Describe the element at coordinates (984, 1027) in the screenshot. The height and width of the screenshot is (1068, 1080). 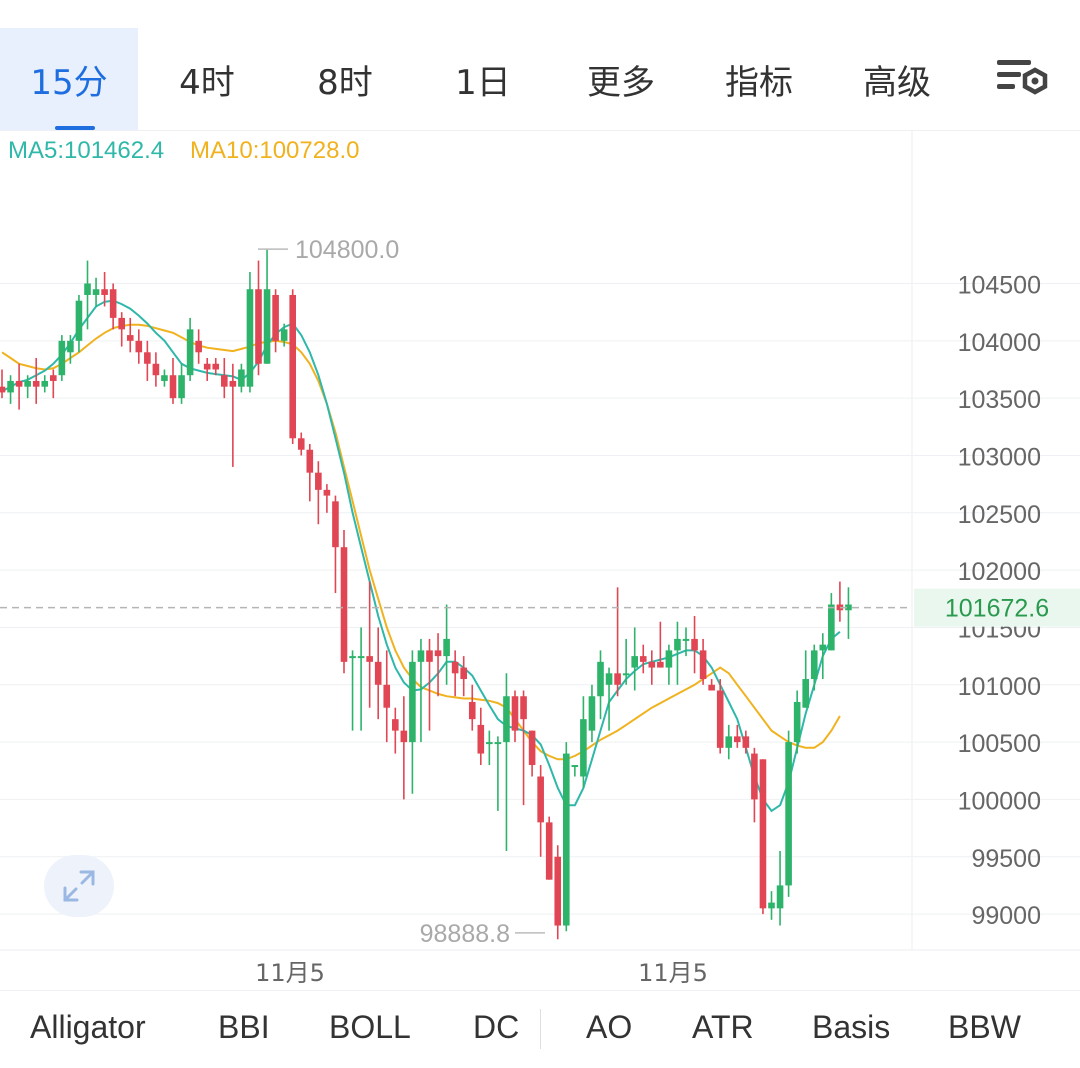
I see `indicator-tab-bbw: BBW` at that location.